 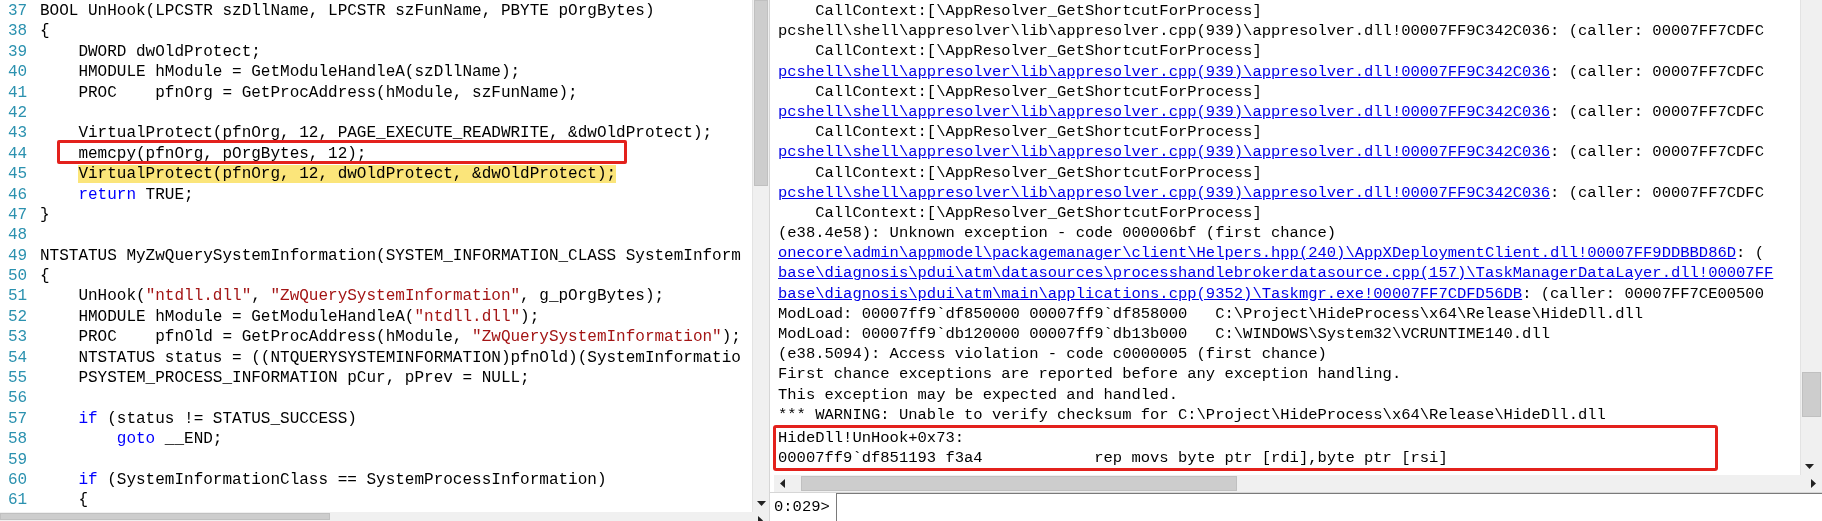 What do you see at coordinates (342, 480) in the screenshot?
I see `code-line: if (SystemInformationClass == SystemProcessInformation)` at bounding box center [342, 480].